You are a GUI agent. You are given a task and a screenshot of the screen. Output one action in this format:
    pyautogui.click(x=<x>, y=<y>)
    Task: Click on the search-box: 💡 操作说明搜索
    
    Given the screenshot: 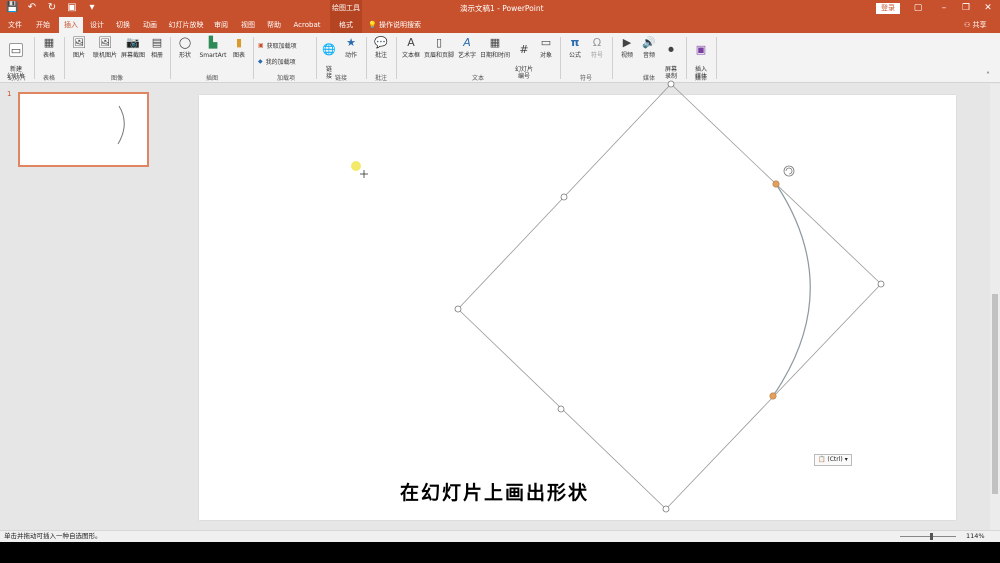 What is the action you would take?
    pyautogui.click(x=394, y=25)
    